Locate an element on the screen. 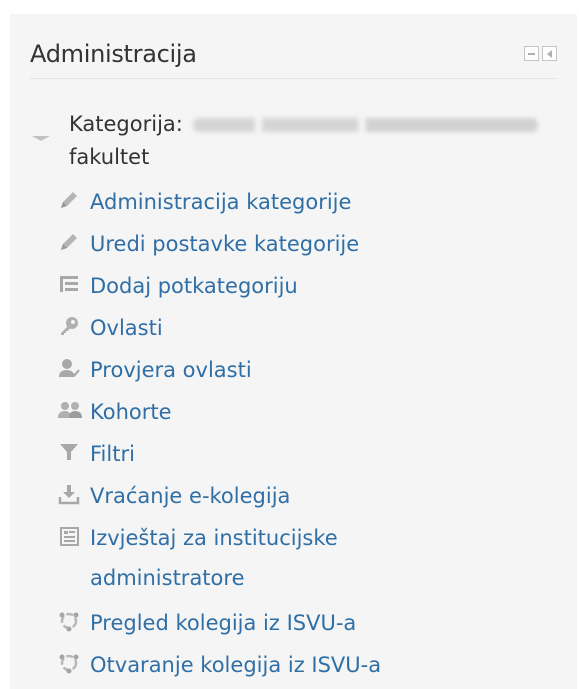 This screenshot has height=689, width=579. list-item-kohorte: Kohorte is located at coordinates (308, 412).